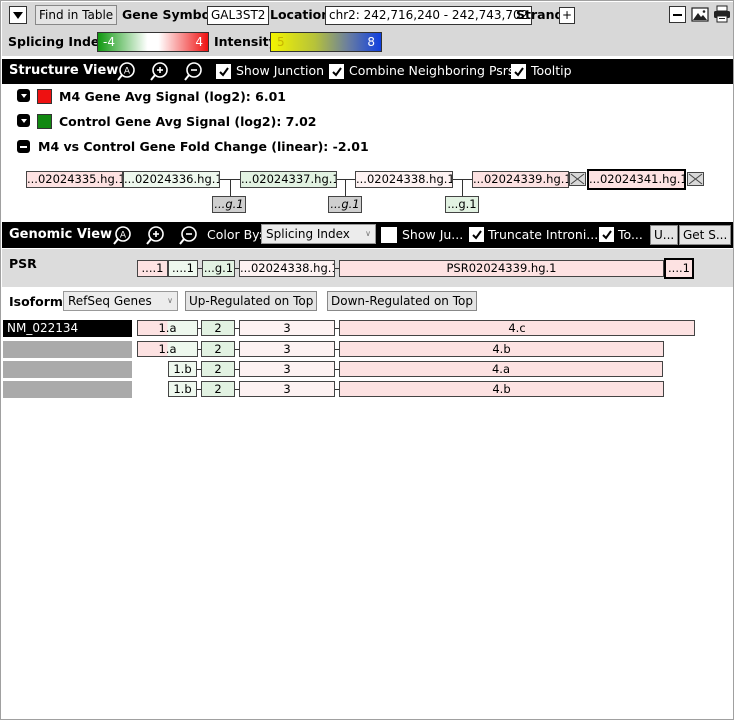 The width and height of the screenshot is (734, 720). What do you see at coordinates (67, 328) in the screenshot?
I see `isoform-row-label: NM_022134` at bounding box center [67, 328].